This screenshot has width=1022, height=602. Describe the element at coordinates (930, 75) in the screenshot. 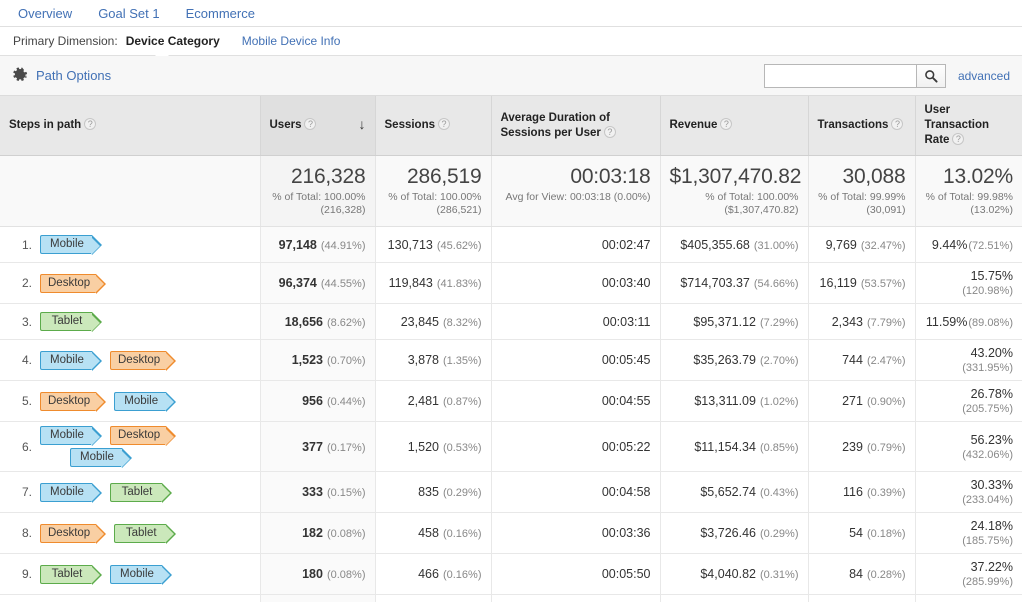

I see `search-button` at that location.